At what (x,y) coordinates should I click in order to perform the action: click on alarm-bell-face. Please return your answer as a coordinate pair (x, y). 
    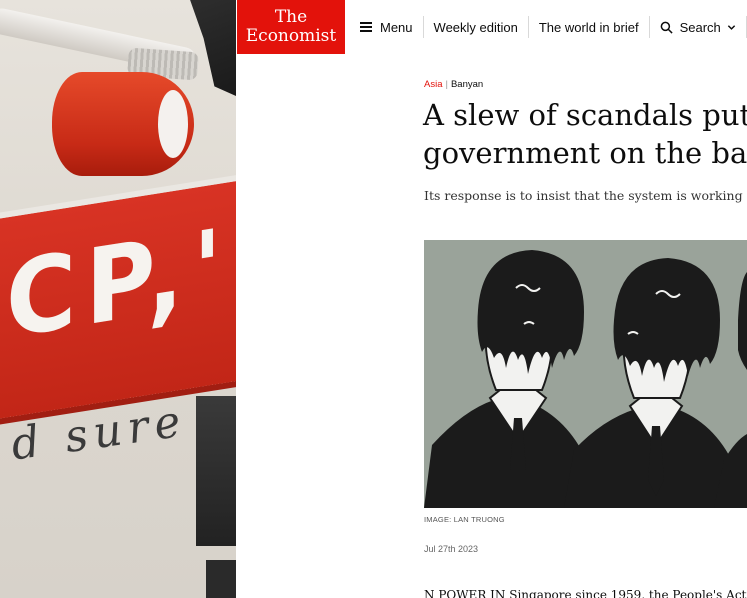
    Looking at the image, I should click on (173, 124).